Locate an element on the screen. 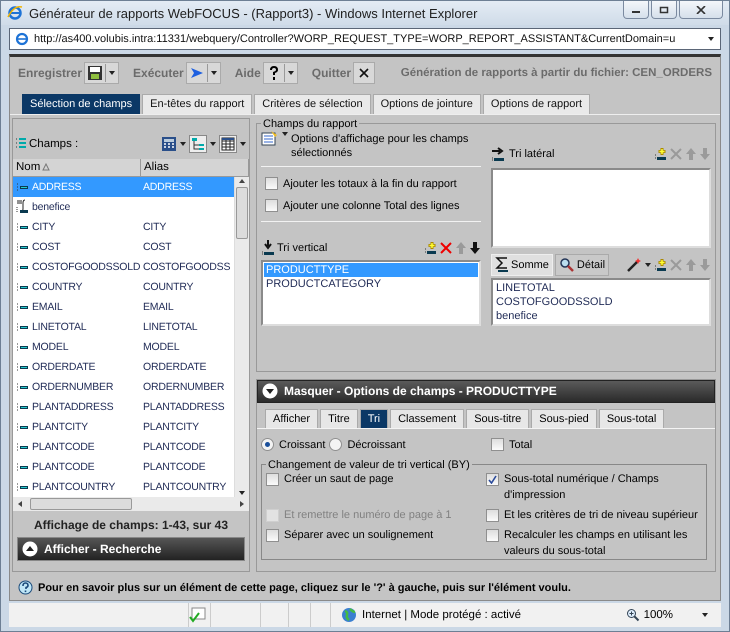  checkbox-label: Séparer avec un soulignement is located at coordinates (359, 535).